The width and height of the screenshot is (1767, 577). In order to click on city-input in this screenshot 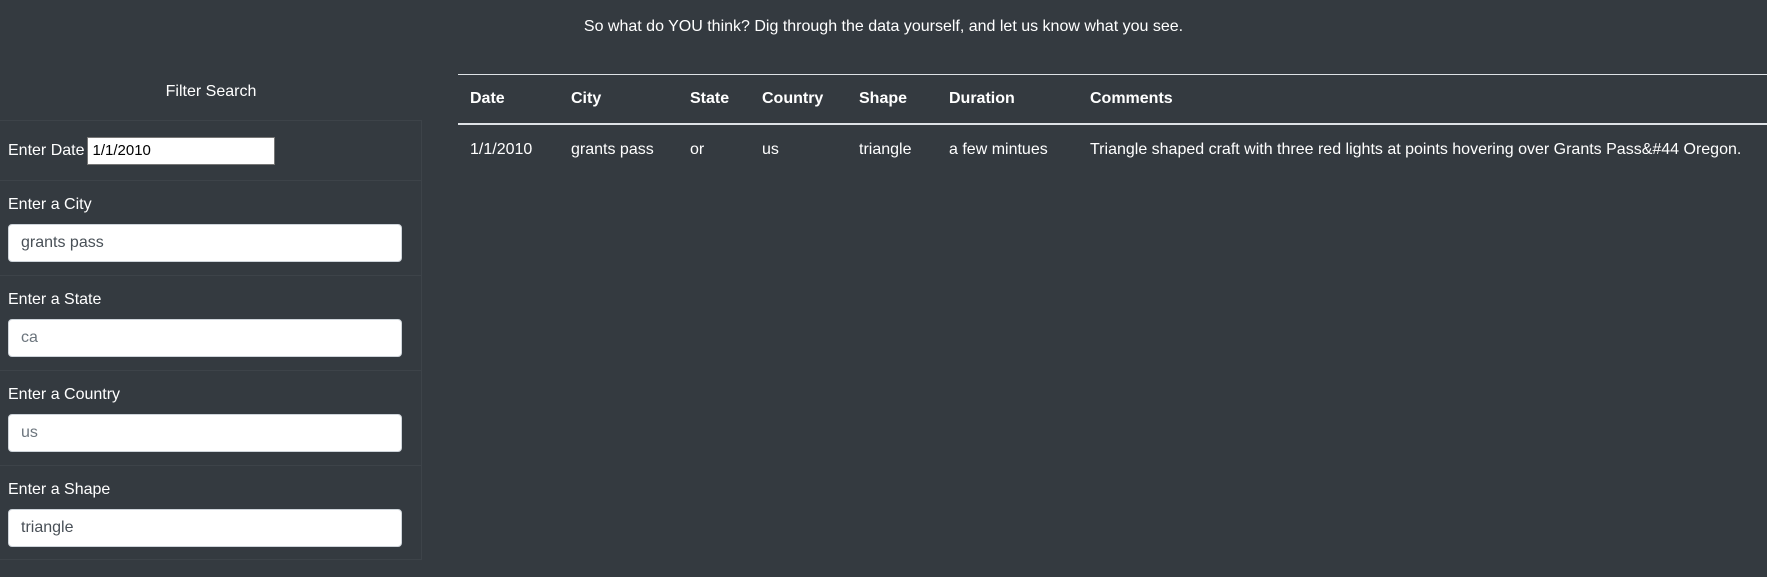, I will do `click(205, 243)`.